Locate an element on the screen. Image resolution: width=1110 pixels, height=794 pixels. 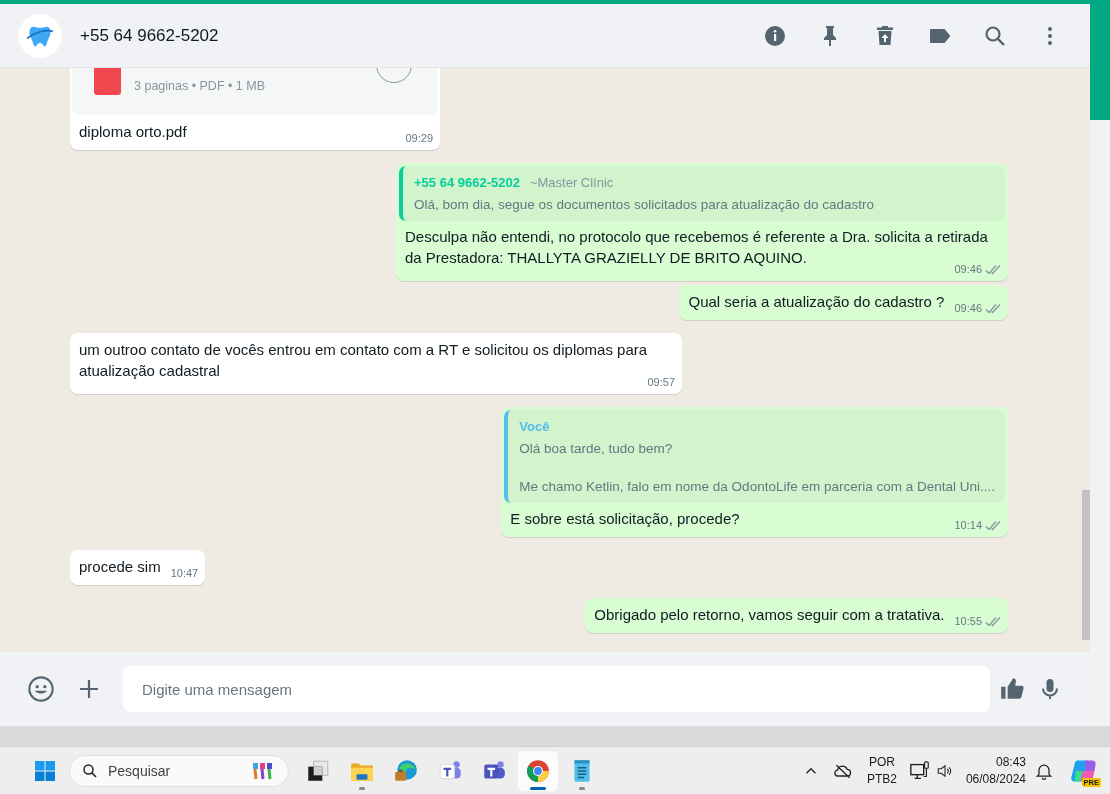
quoted-message: +55 64 9662-5202 ~Master Clínic Olá, bom dia, segue os documentos solicitados para atualização do cadastro is located at coordinates (702, 193).